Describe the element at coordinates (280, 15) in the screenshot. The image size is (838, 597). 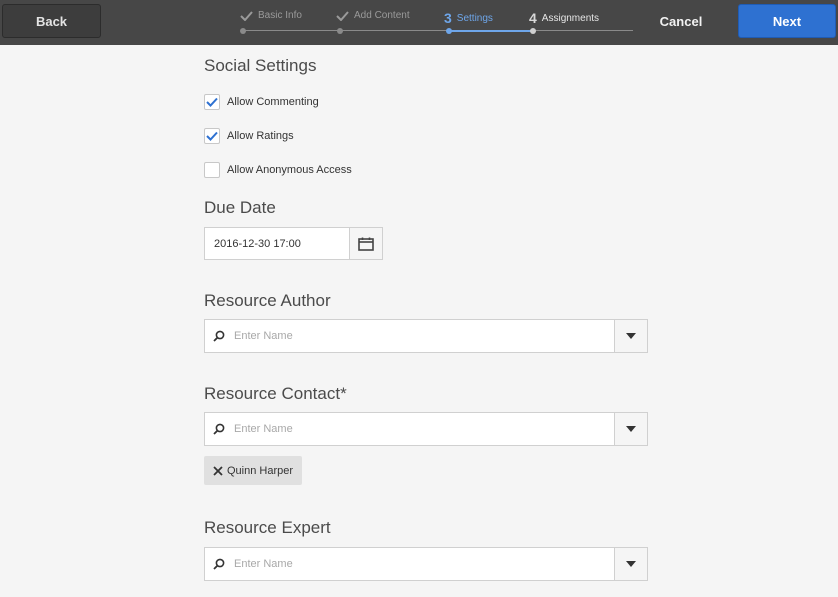
I see `step-label: Basic Info` at that location.